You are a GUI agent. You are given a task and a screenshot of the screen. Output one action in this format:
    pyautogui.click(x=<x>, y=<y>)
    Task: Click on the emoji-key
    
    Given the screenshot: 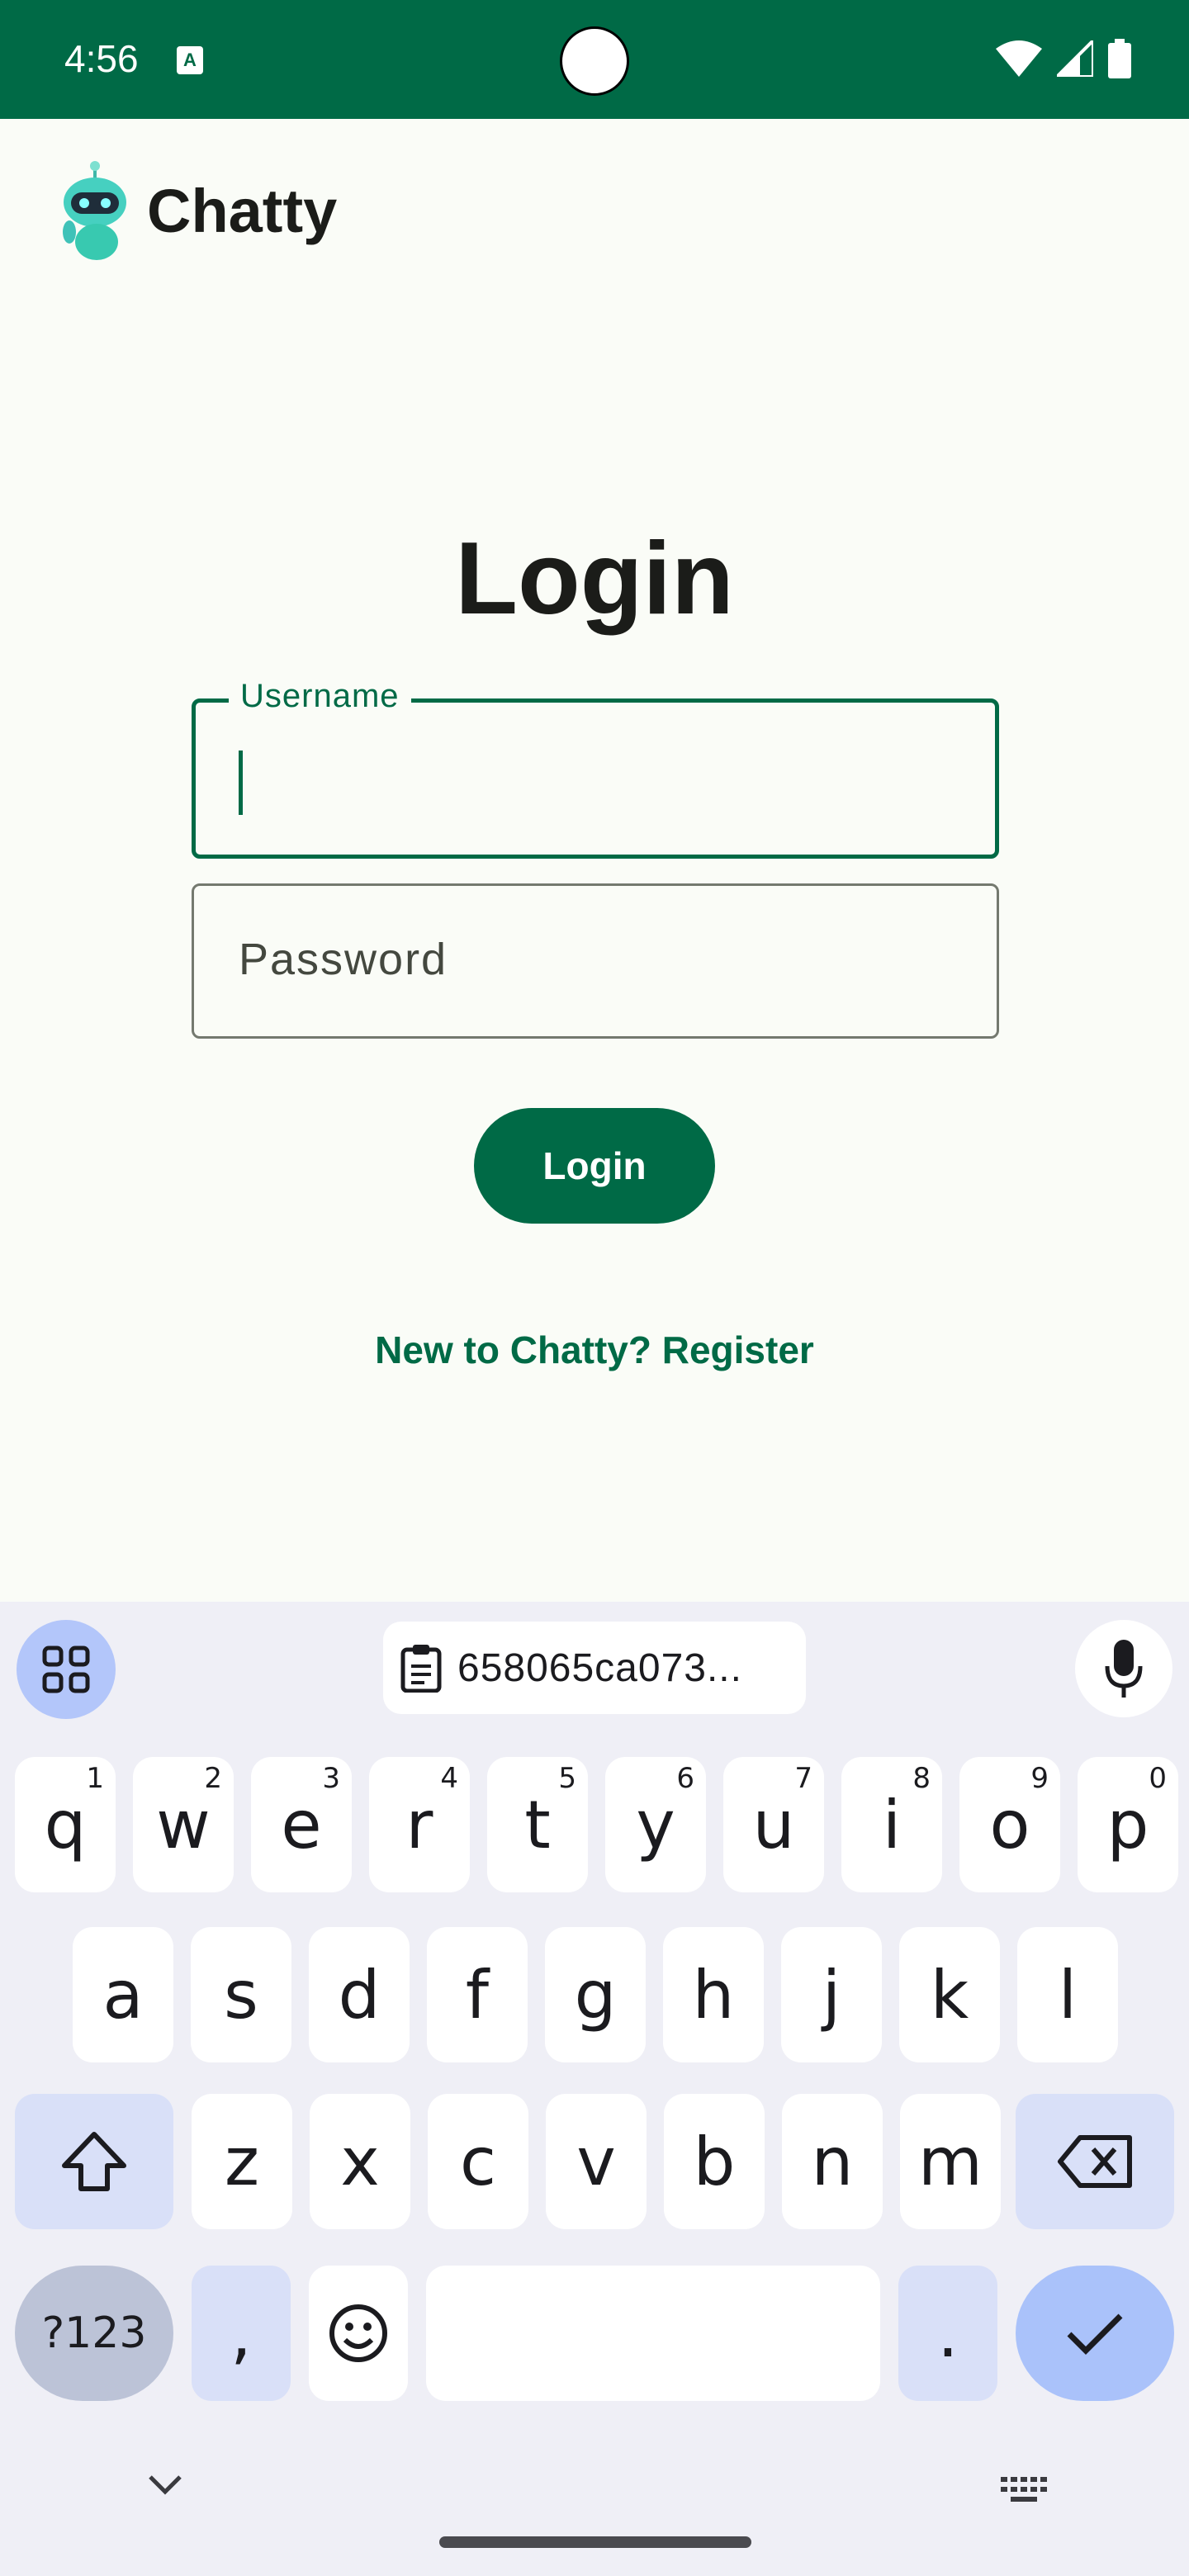 What is the action you would take?
    pyautogui.click(x=358, y=2333)
    